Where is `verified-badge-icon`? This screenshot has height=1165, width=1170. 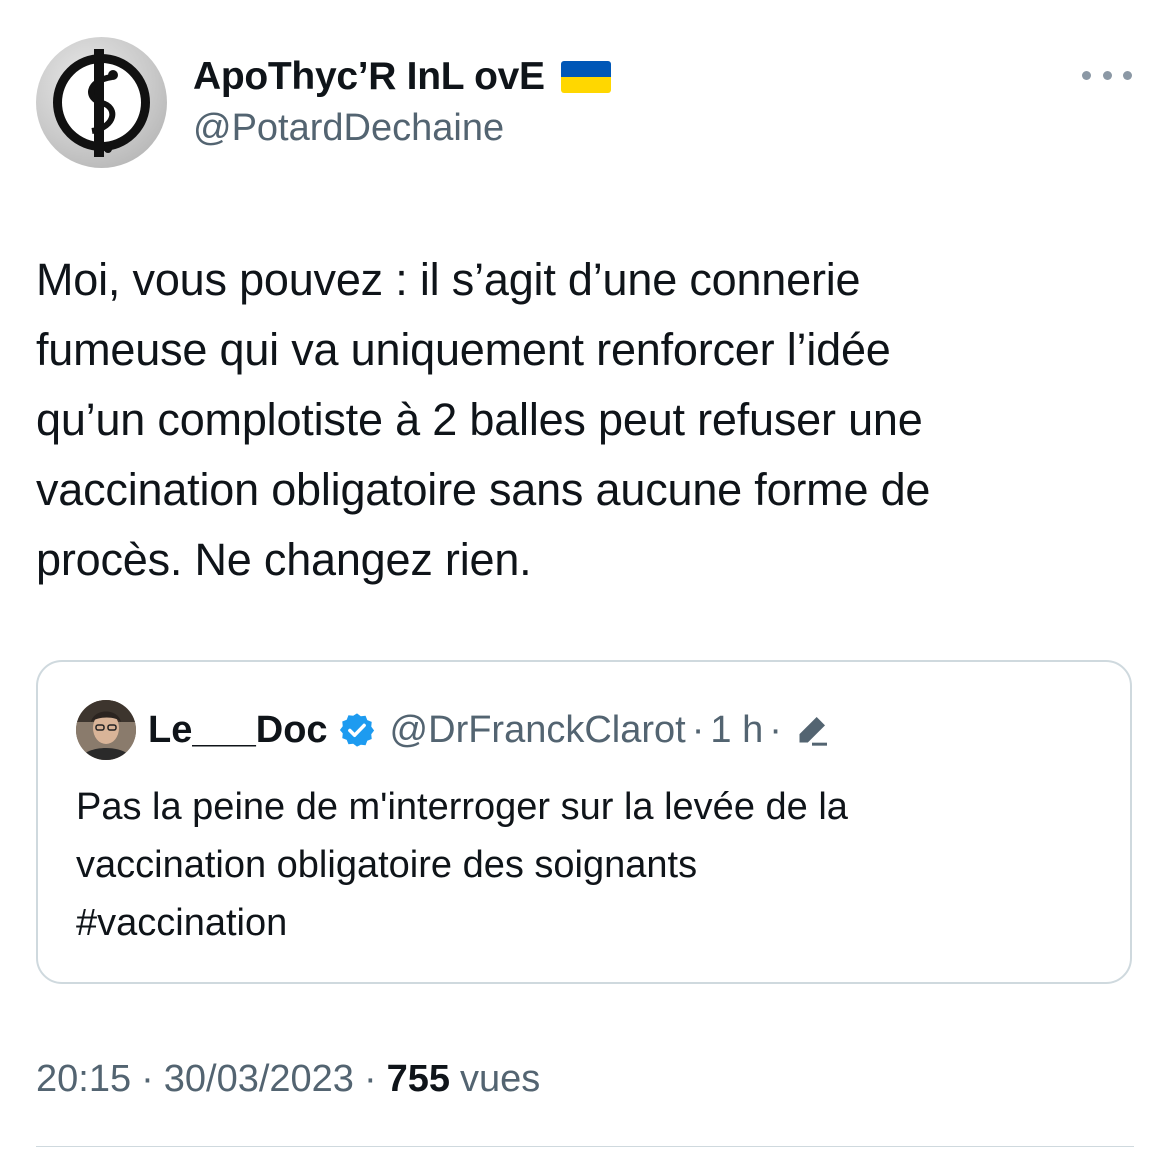 verified-badge-icon is located at coordinates (356, 730).